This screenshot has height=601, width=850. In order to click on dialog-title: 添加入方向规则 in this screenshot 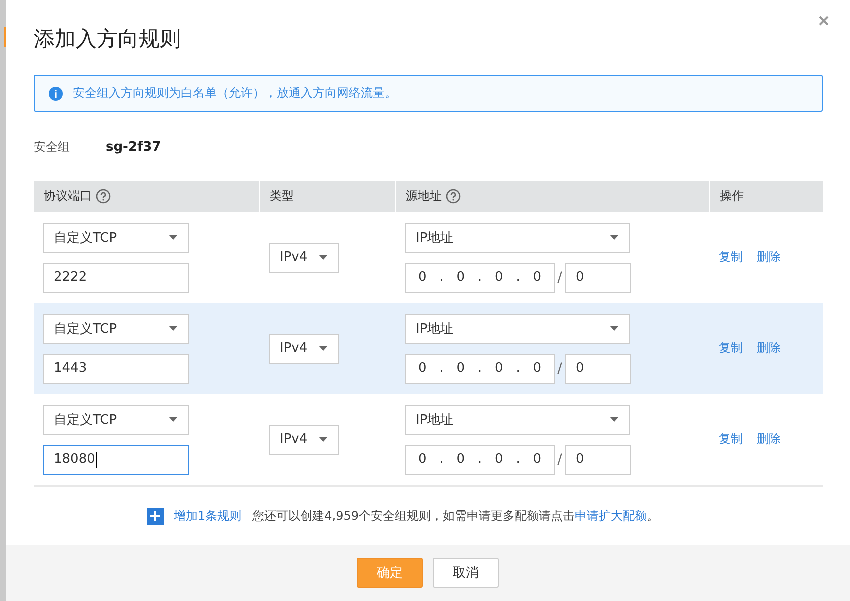, I will do `click(108, 39)`.